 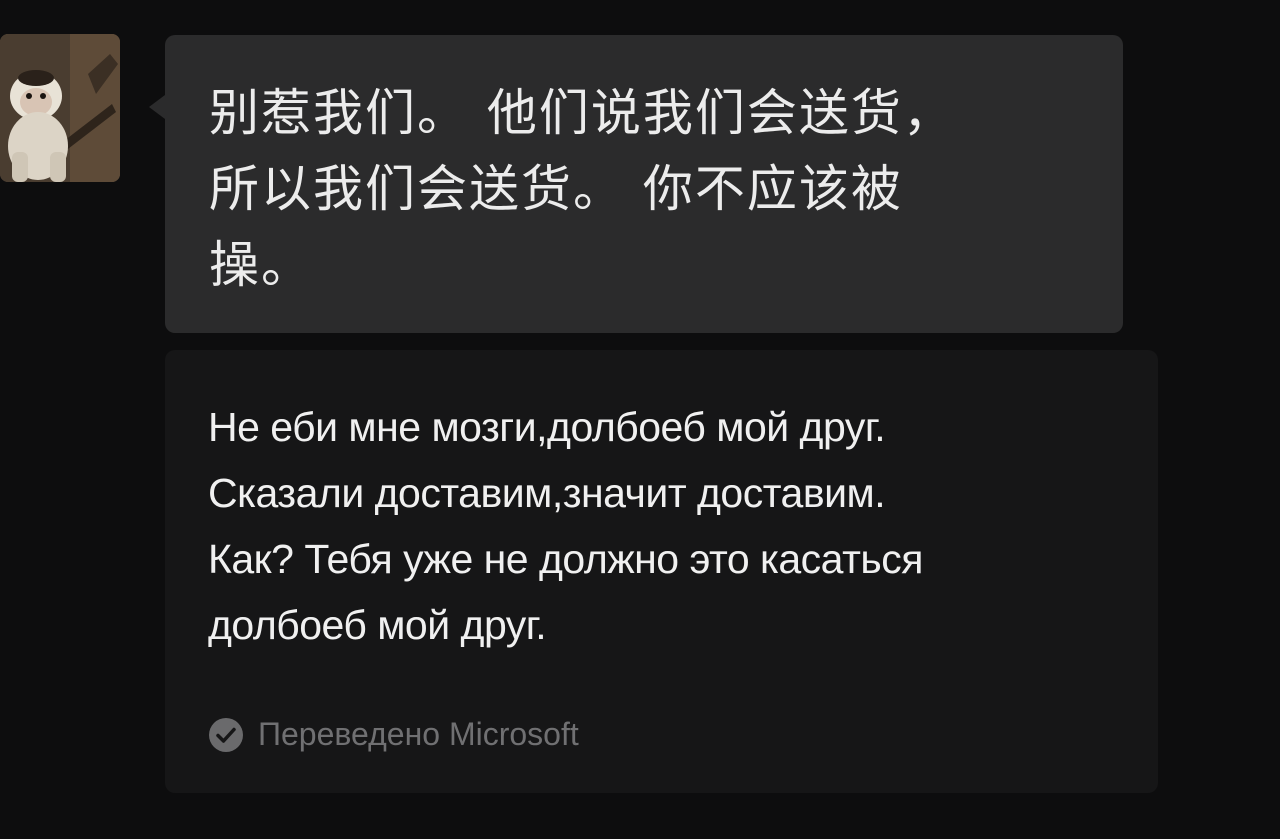 What do you see at coordinates (226, 735) in the screenshot?
I see `check-circle-icon` at bounding box center [226, 735].